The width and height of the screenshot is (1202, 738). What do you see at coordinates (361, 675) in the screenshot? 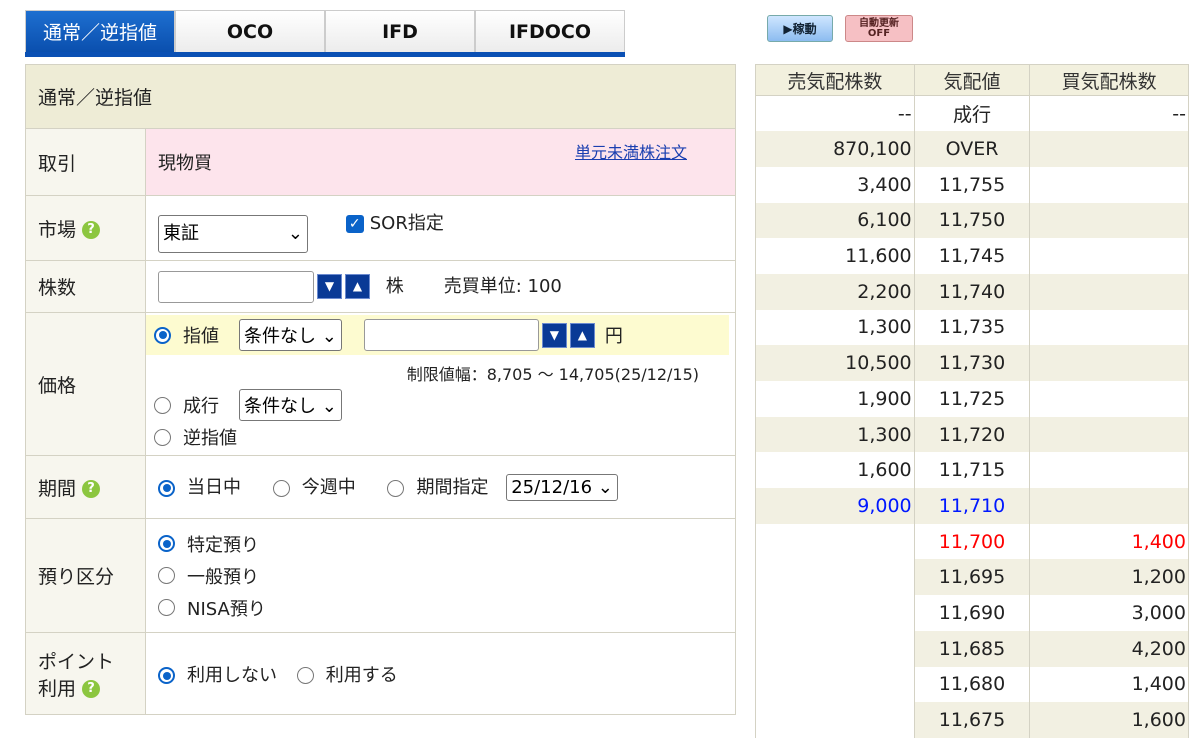
I see `point-yes-label: 利用する` at bounding box center [361, 675].